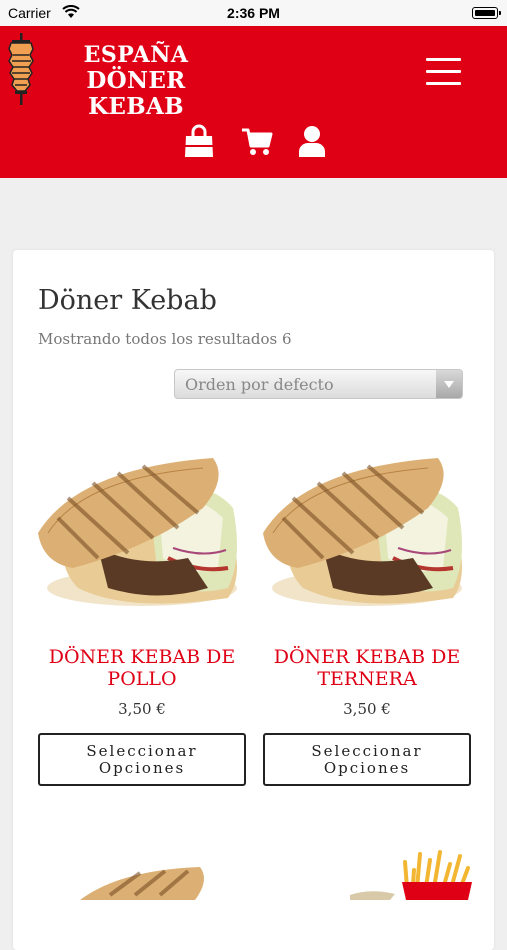 The height and width of the screenshot is (950, 507). Describe the element at coordinates (257, 142) in the screenshot. I see `cart-icon` at that location.